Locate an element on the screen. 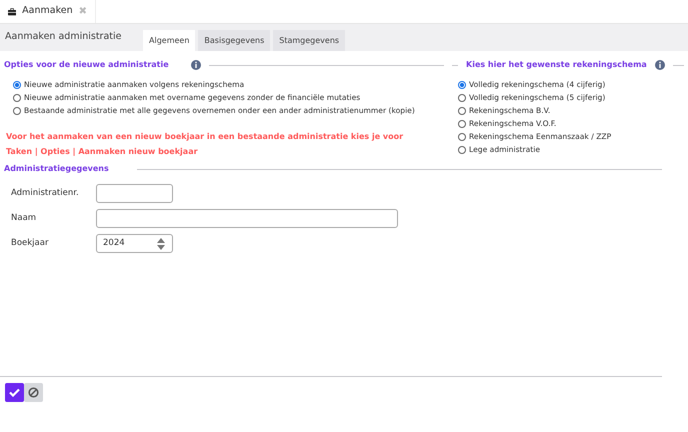 The height and width of the screenshot is (432, 688). check-icon is located at coordinates (14, 392).